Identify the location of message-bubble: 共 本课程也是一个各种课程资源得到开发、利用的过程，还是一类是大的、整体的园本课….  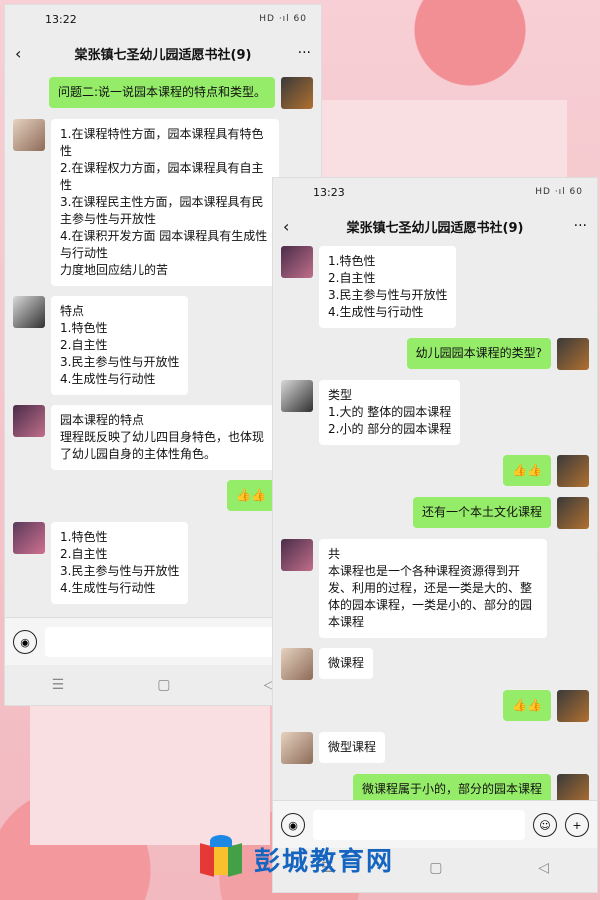
(433, 588).